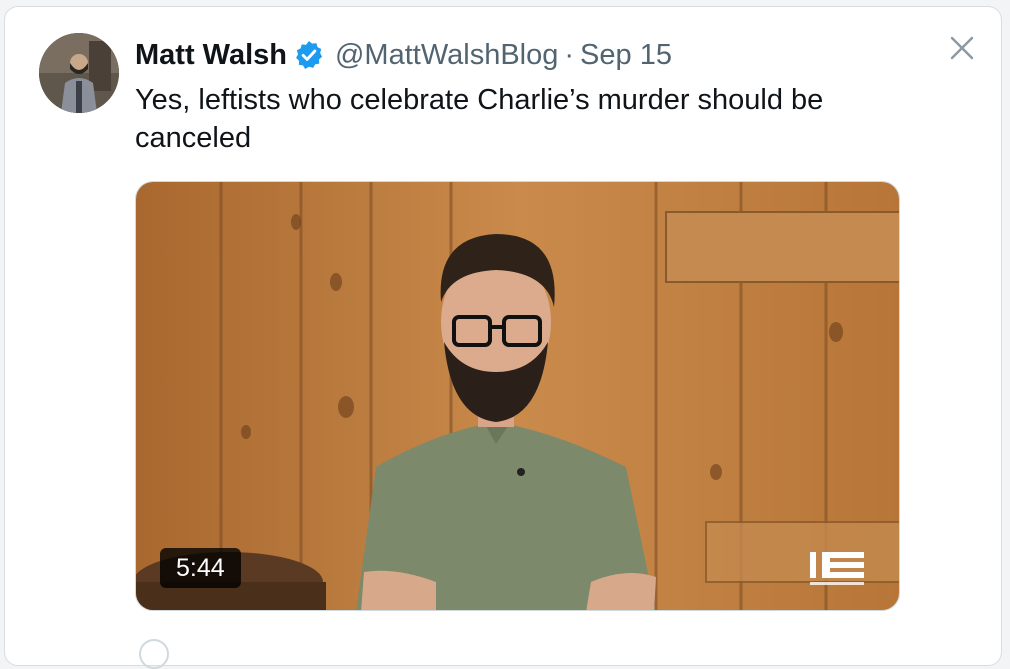 The height and width of the screenshot is (669, 1010). I want to click on avatar-image, so click(79, 73).